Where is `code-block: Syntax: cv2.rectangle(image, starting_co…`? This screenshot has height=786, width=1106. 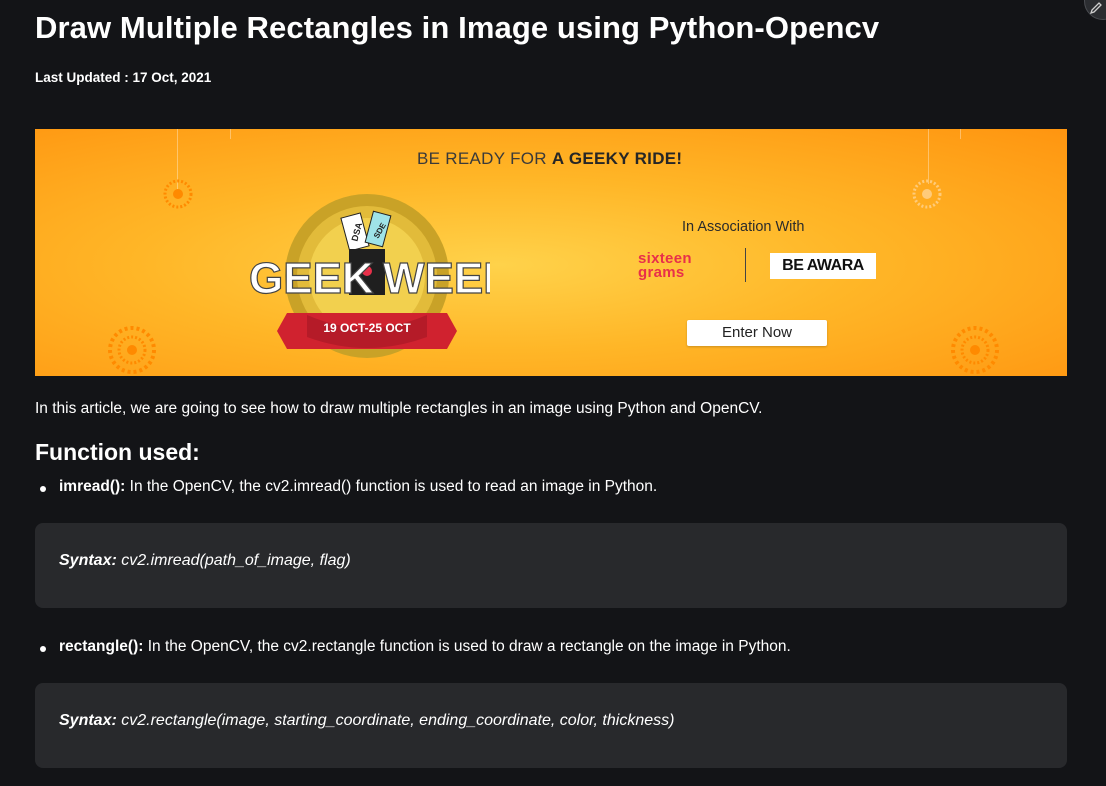
code-block: Syntax: cv2.rectangle(image, starting_co… is located at coordinates (551, 725).